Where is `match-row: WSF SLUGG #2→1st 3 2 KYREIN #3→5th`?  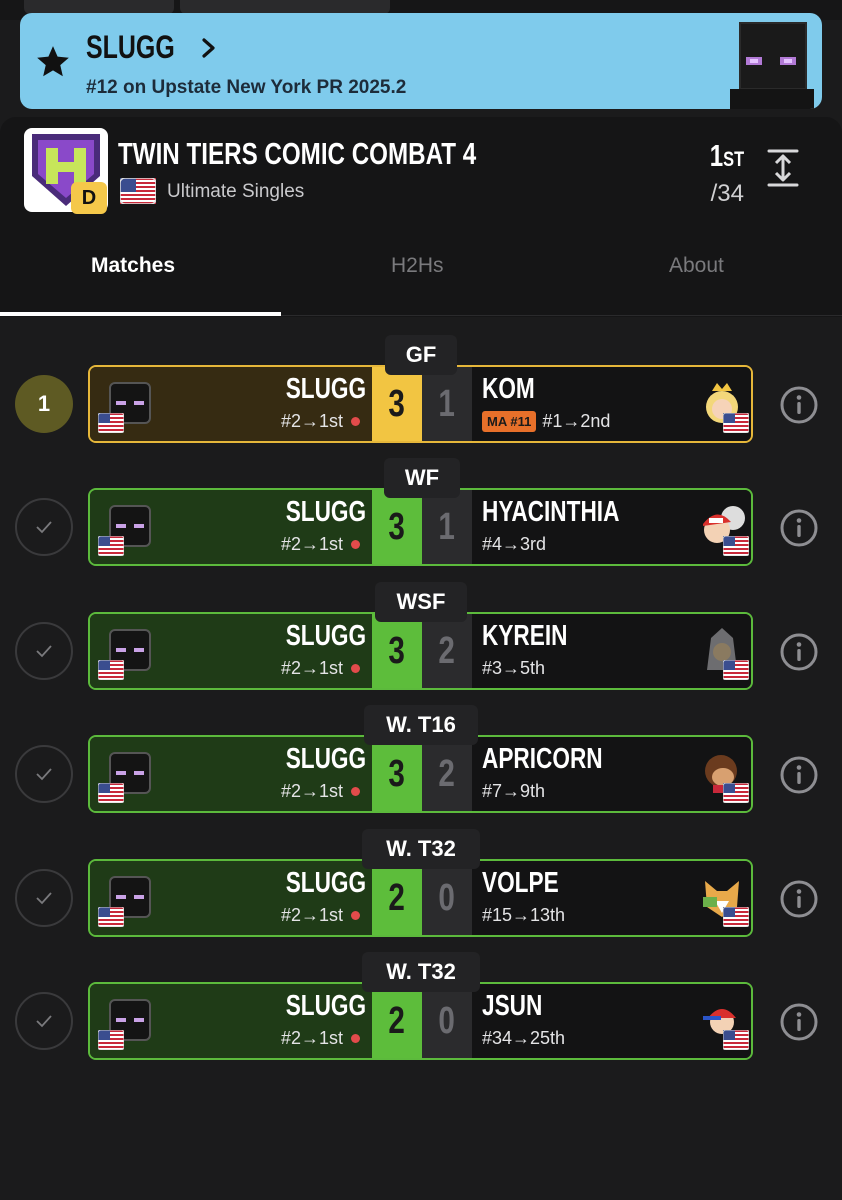
match-row: WSF SLUGG #2→1st 3 2 KYREIN #3→5th is located at coordinates (421, 637).